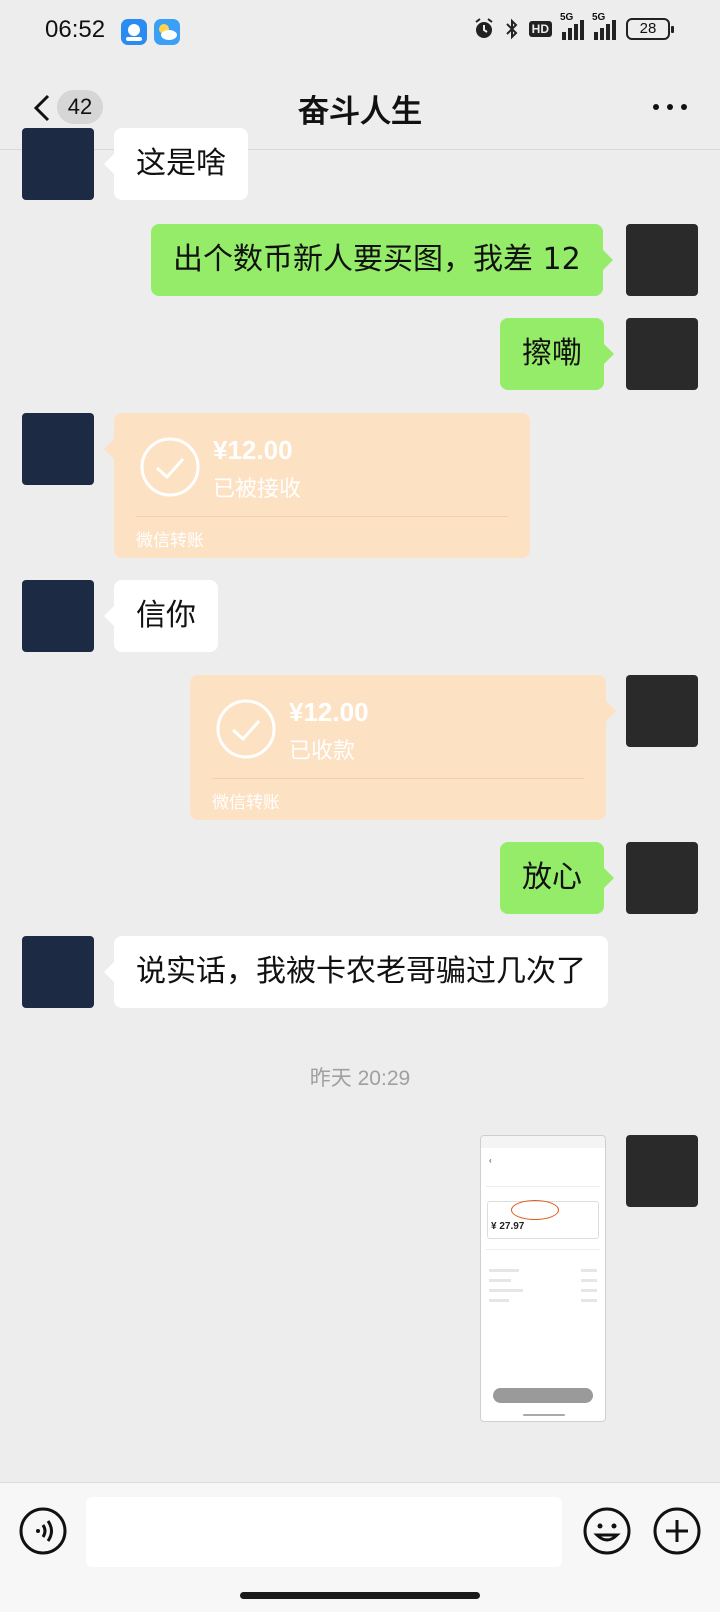  What do you see at coordinates (670, 107) in the screenshot?
I see `more-dots-icon` at bounding box center [670, 107].